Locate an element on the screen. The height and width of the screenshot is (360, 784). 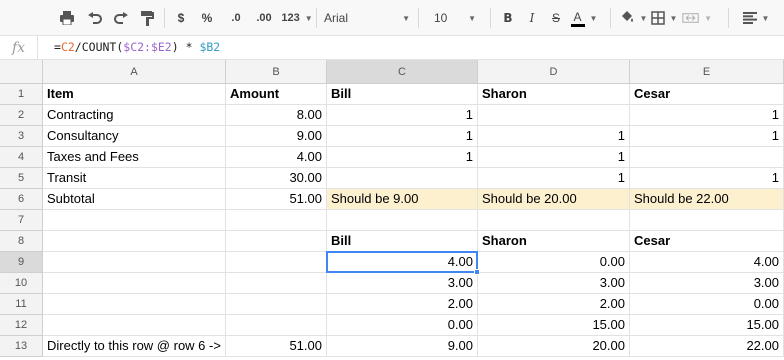
fill-color-button: ▼ is located at coordinates (633, 18).